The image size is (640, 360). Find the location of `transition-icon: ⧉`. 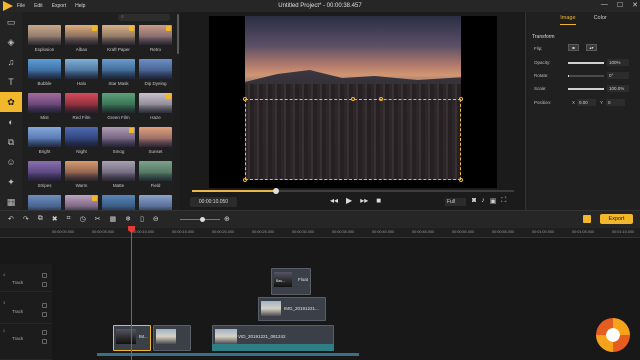

transition-icon: ⧉ is located at coordinates (11, 142).